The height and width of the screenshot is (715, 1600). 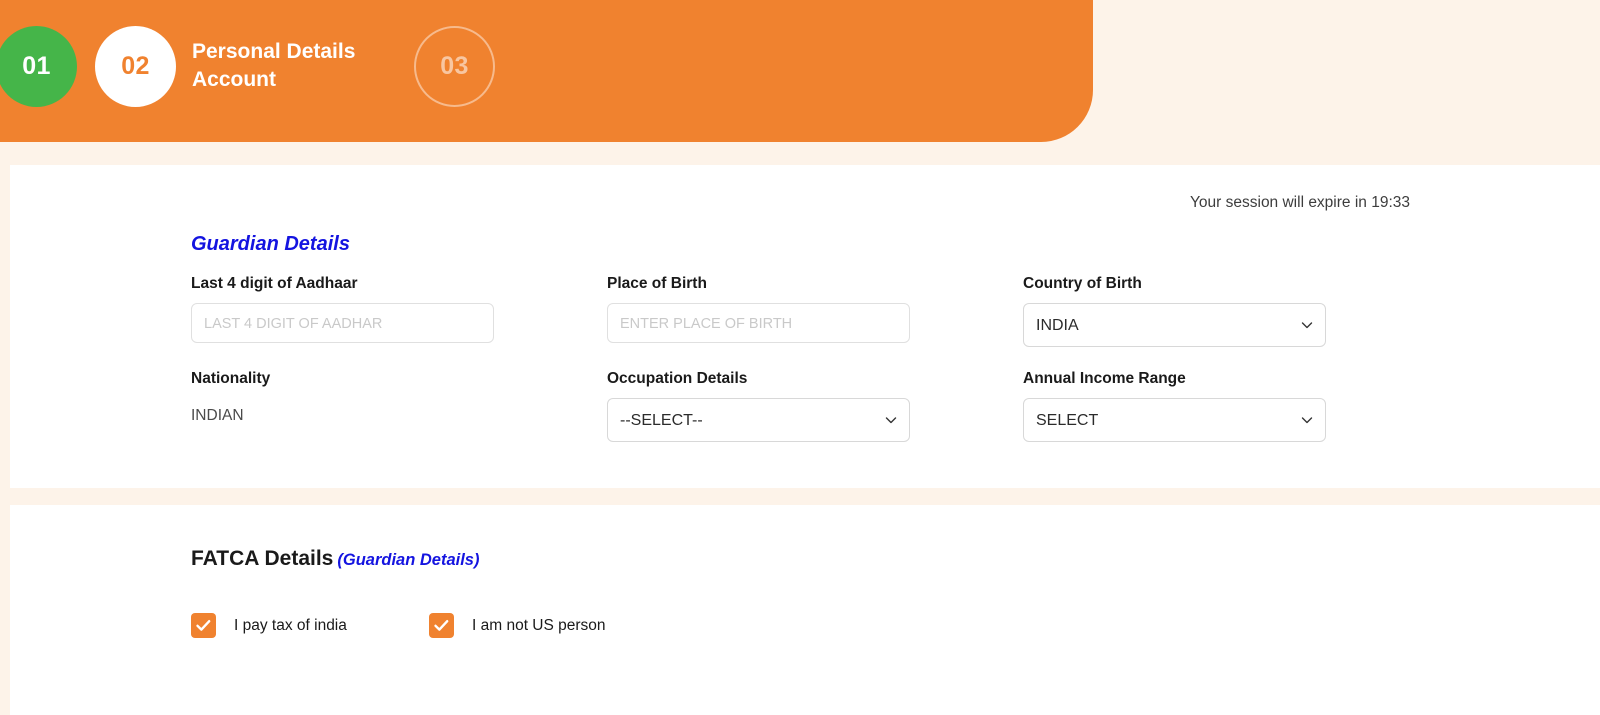 I want to click on step-indicator-01: 01, so click(x=38, y=66).